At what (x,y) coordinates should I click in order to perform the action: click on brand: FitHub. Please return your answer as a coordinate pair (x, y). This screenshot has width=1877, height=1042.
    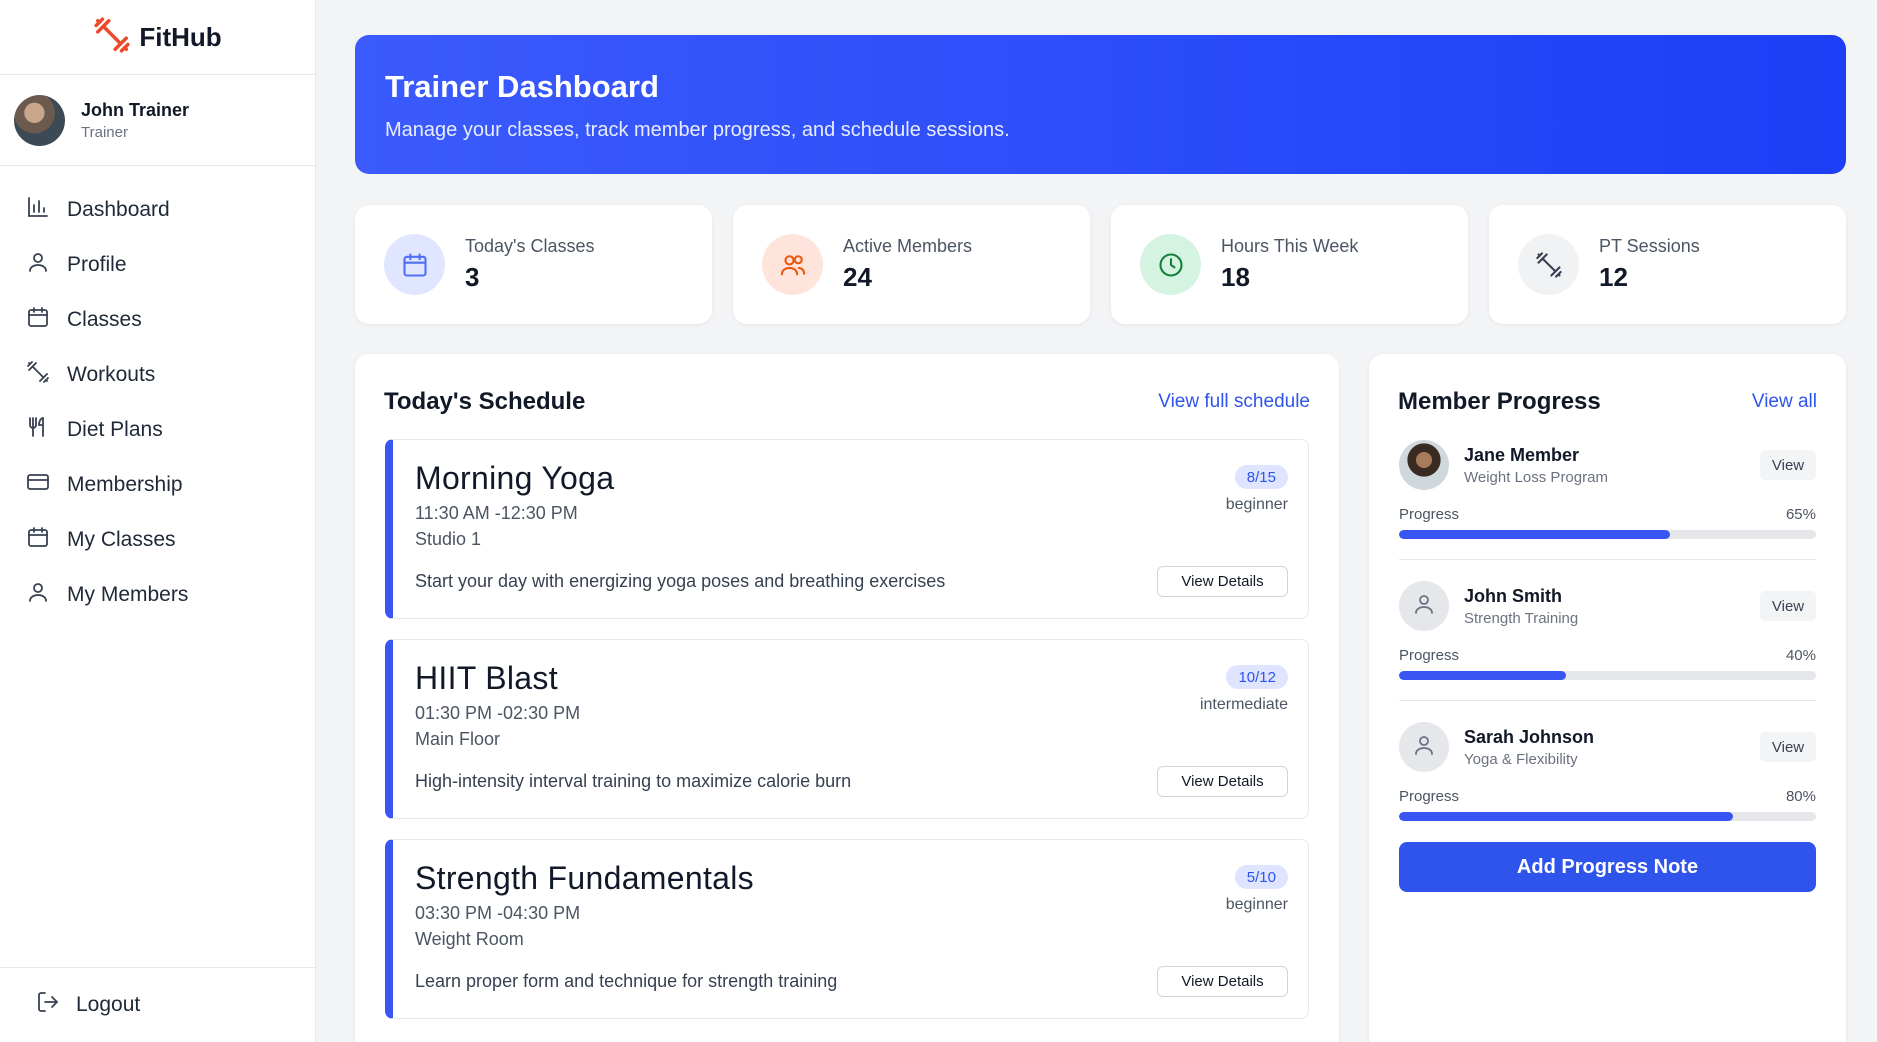
    Looking at the image, I should click on (157, 37).